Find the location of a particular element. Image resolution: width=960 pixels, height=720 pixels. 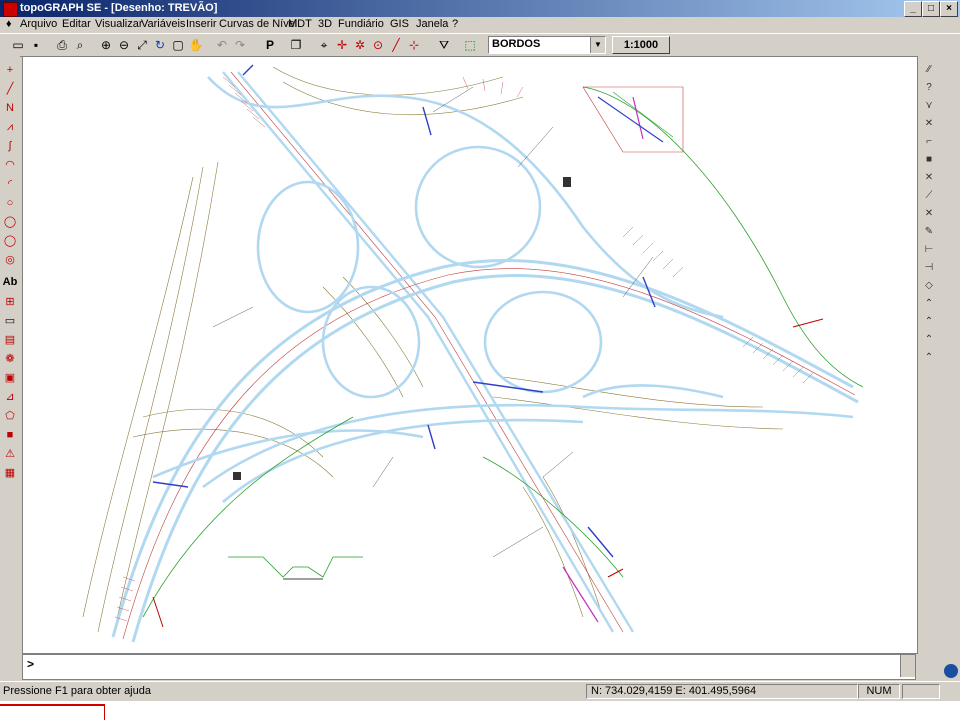

filter-icon: ⛛ is located at coordinates (444, 45).